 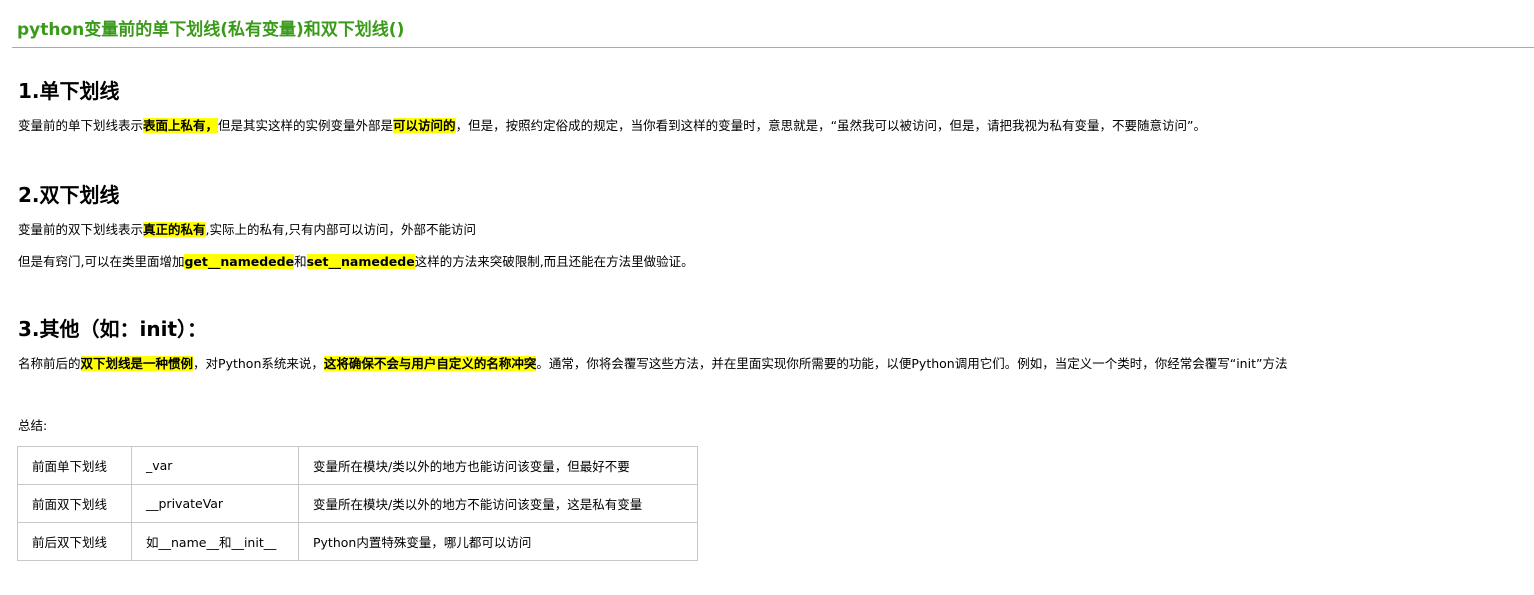 I want to click on table-cell: 如__name__和__init__, so click(x=215, y=541).